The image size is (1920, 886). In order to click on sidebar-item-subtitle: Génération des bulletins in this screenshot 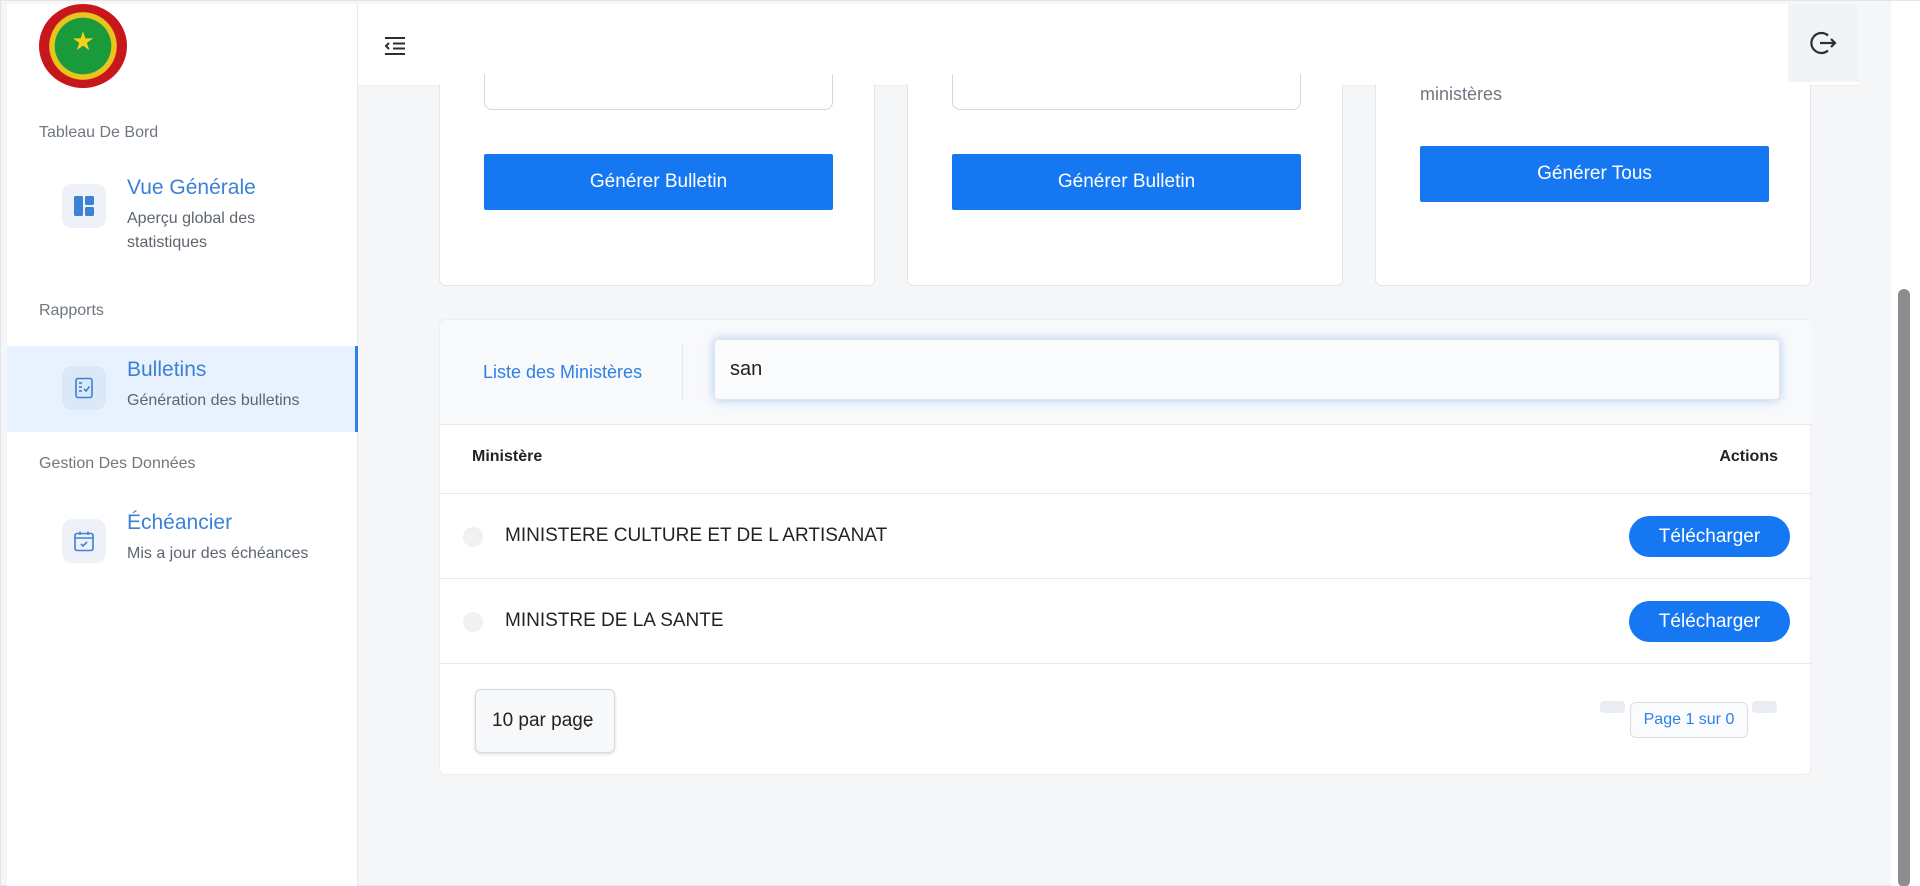, I will do `click(213, 400)`.